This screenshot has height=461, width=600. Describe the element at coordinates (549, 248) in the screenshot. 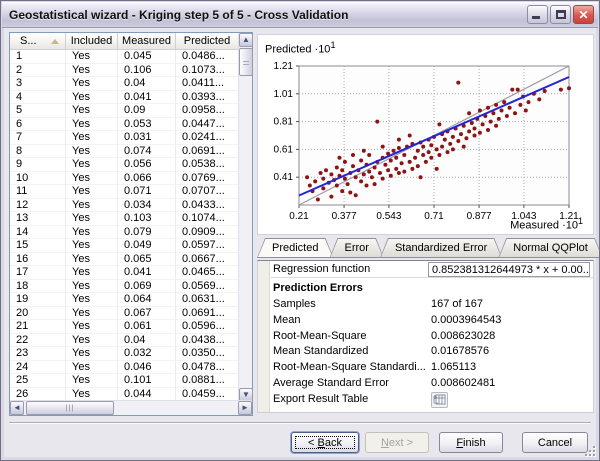

I see `tab-normal-qqplot: Normal QQPlot` at that location.